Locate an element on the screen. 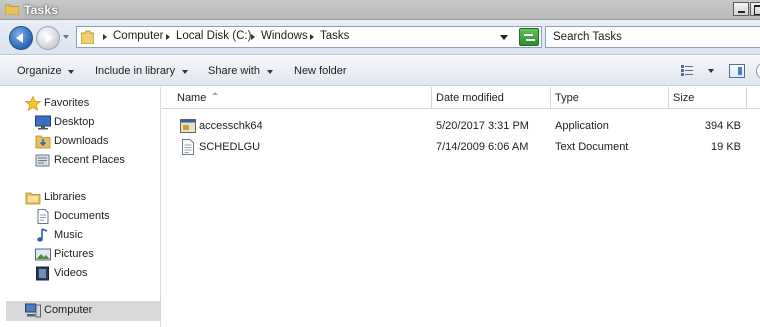 The image size is (760, 327). back-button is located at coordinates (21, 38).